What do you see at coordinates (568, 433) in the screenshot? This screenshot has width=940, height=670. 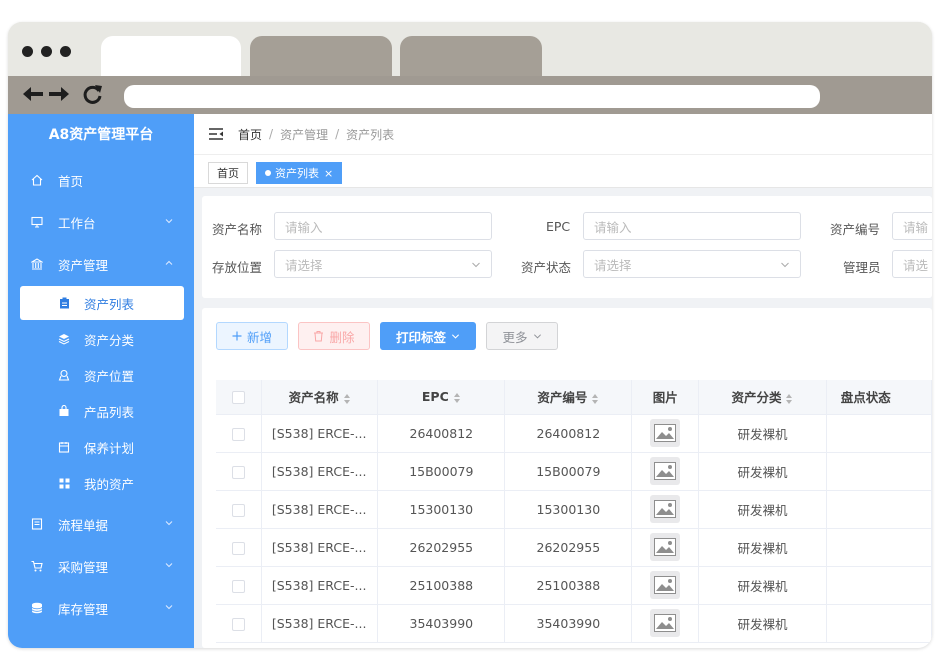 I see `cell-asset-code: 26400812` at bounding box center [568, 433].